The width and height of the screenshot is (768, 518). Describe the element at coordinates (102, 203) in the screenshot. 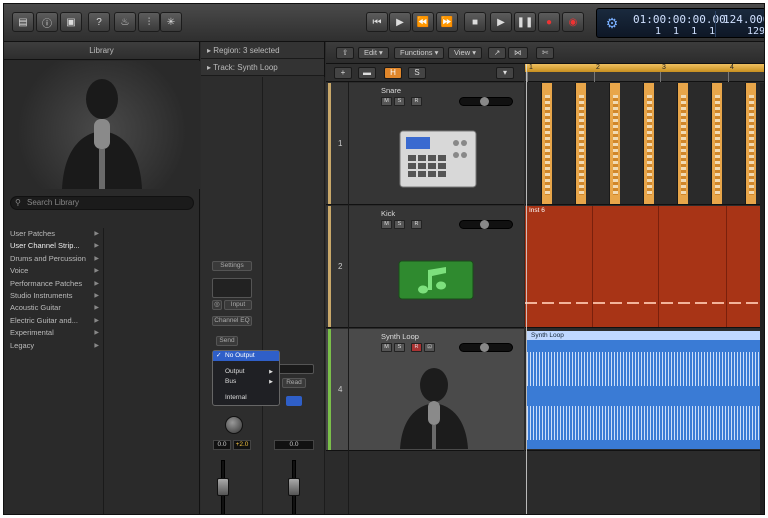

I see `library-search-input: ⚲ Search Library` at that location.